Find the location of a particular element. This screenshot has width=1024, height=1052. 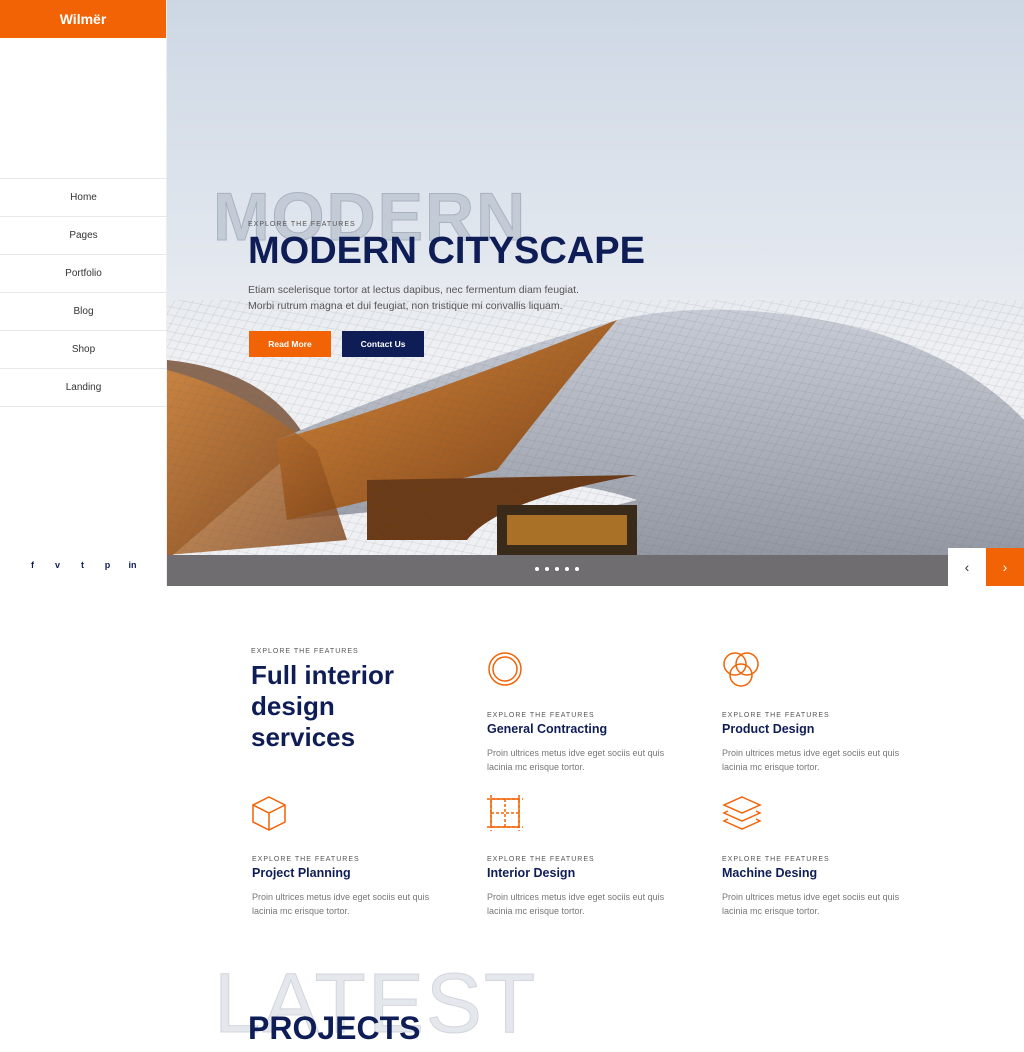

nav-landing: Landing is located at coordinates (83, 388).